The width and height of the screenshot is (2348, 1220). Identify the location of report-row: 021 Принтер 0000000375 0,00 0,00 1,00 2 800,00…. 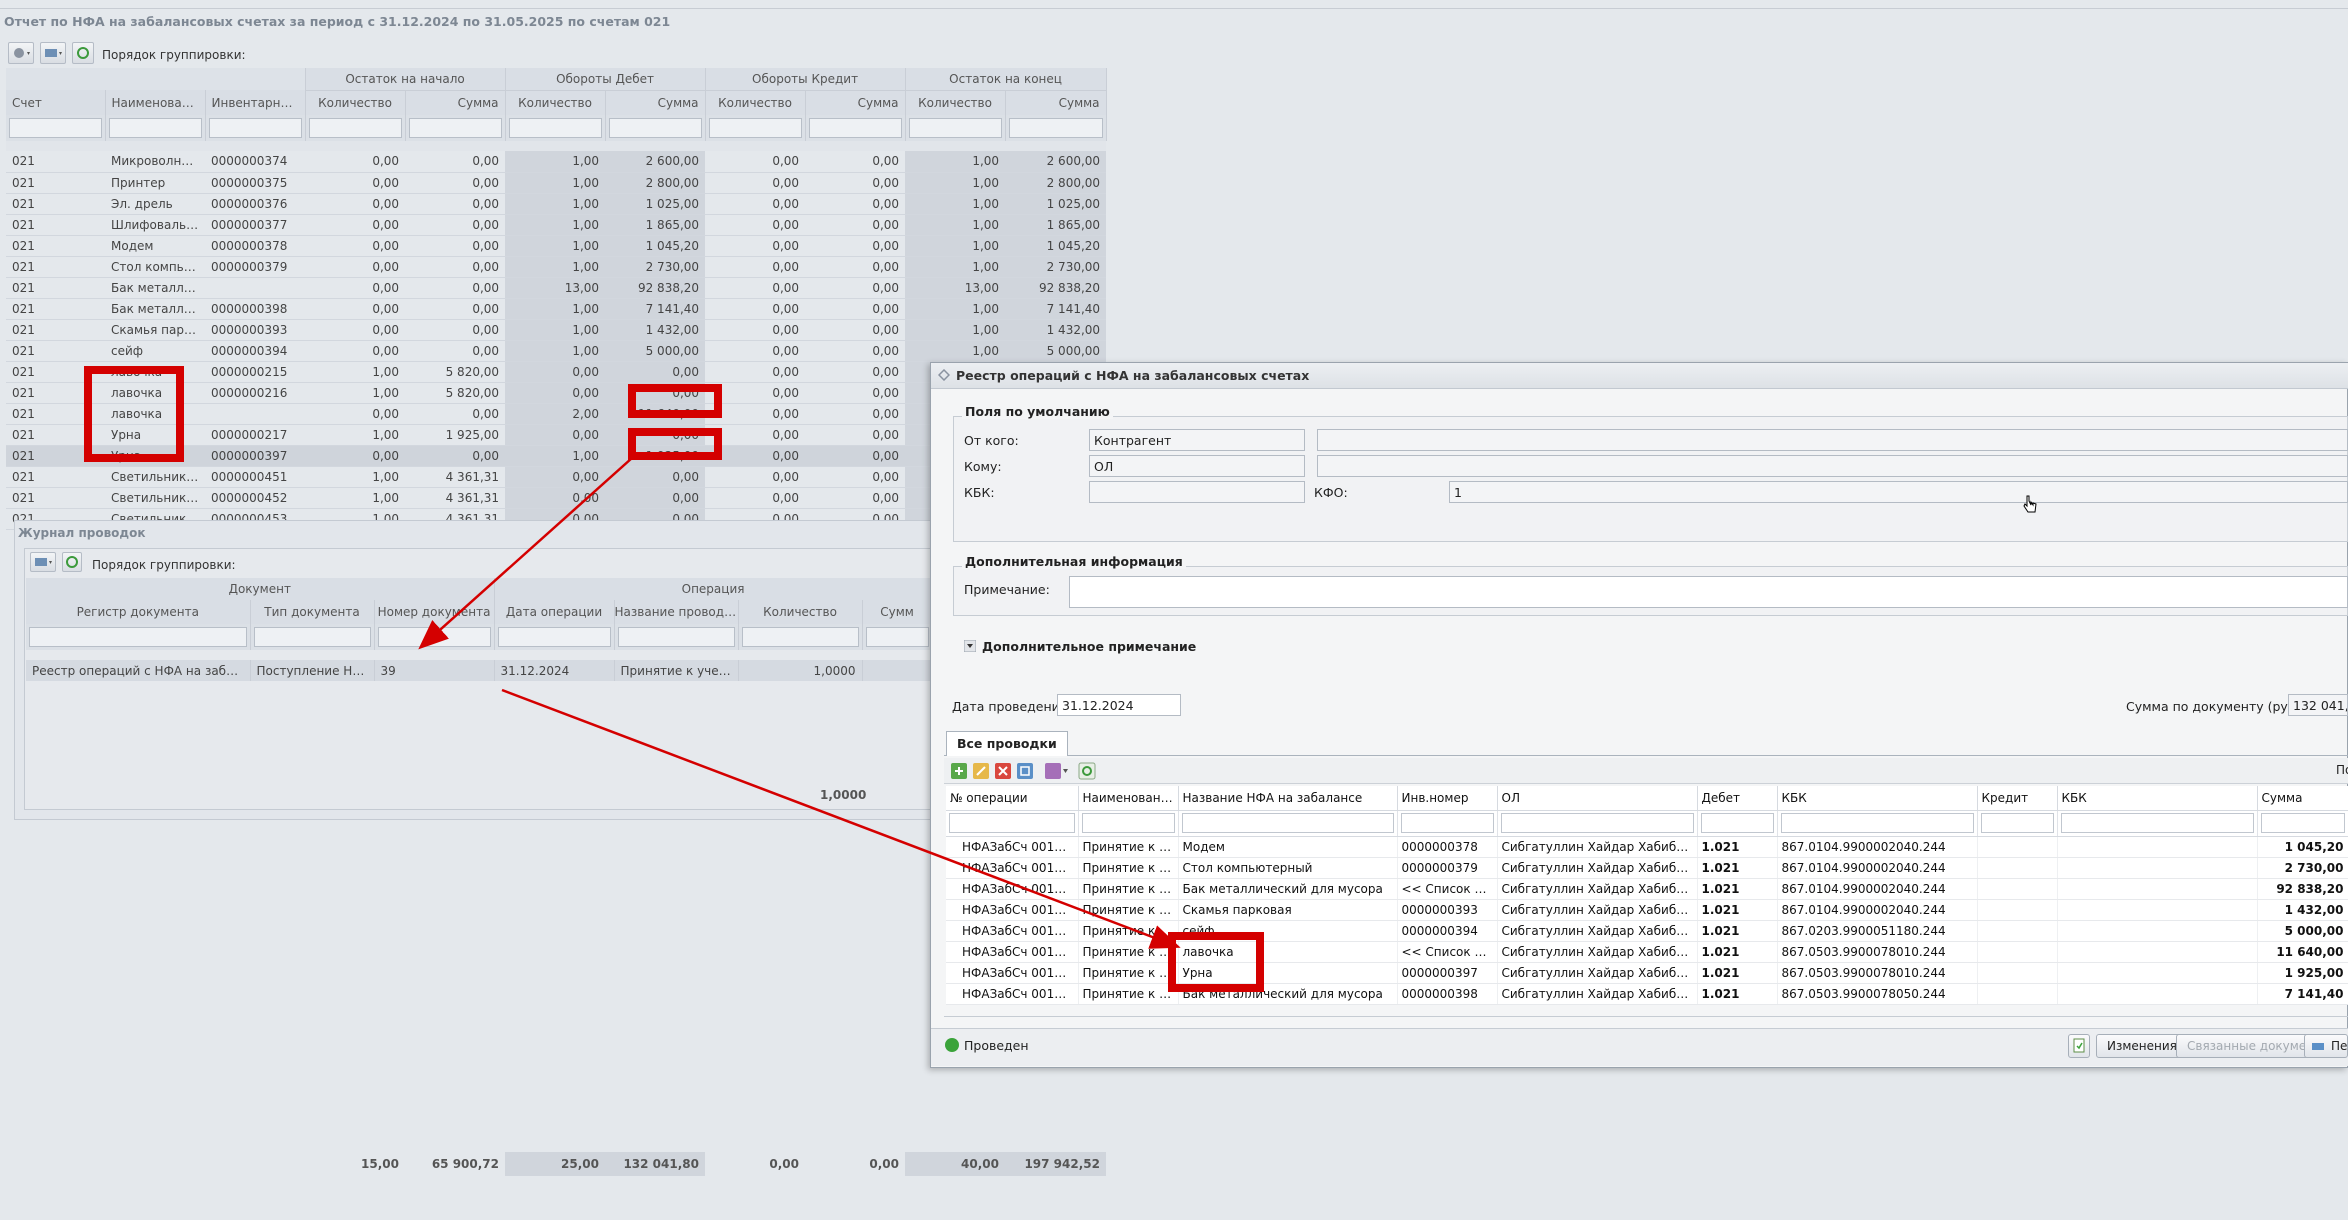
(556, 183).